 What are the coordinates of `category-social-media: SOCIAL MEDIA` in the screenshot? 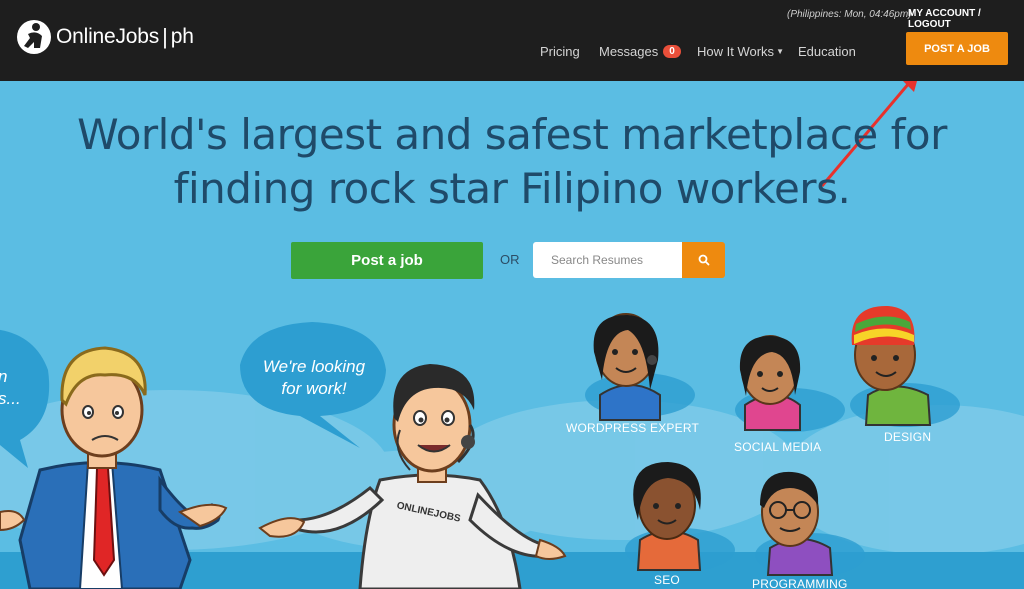 It's located at (777, 447).